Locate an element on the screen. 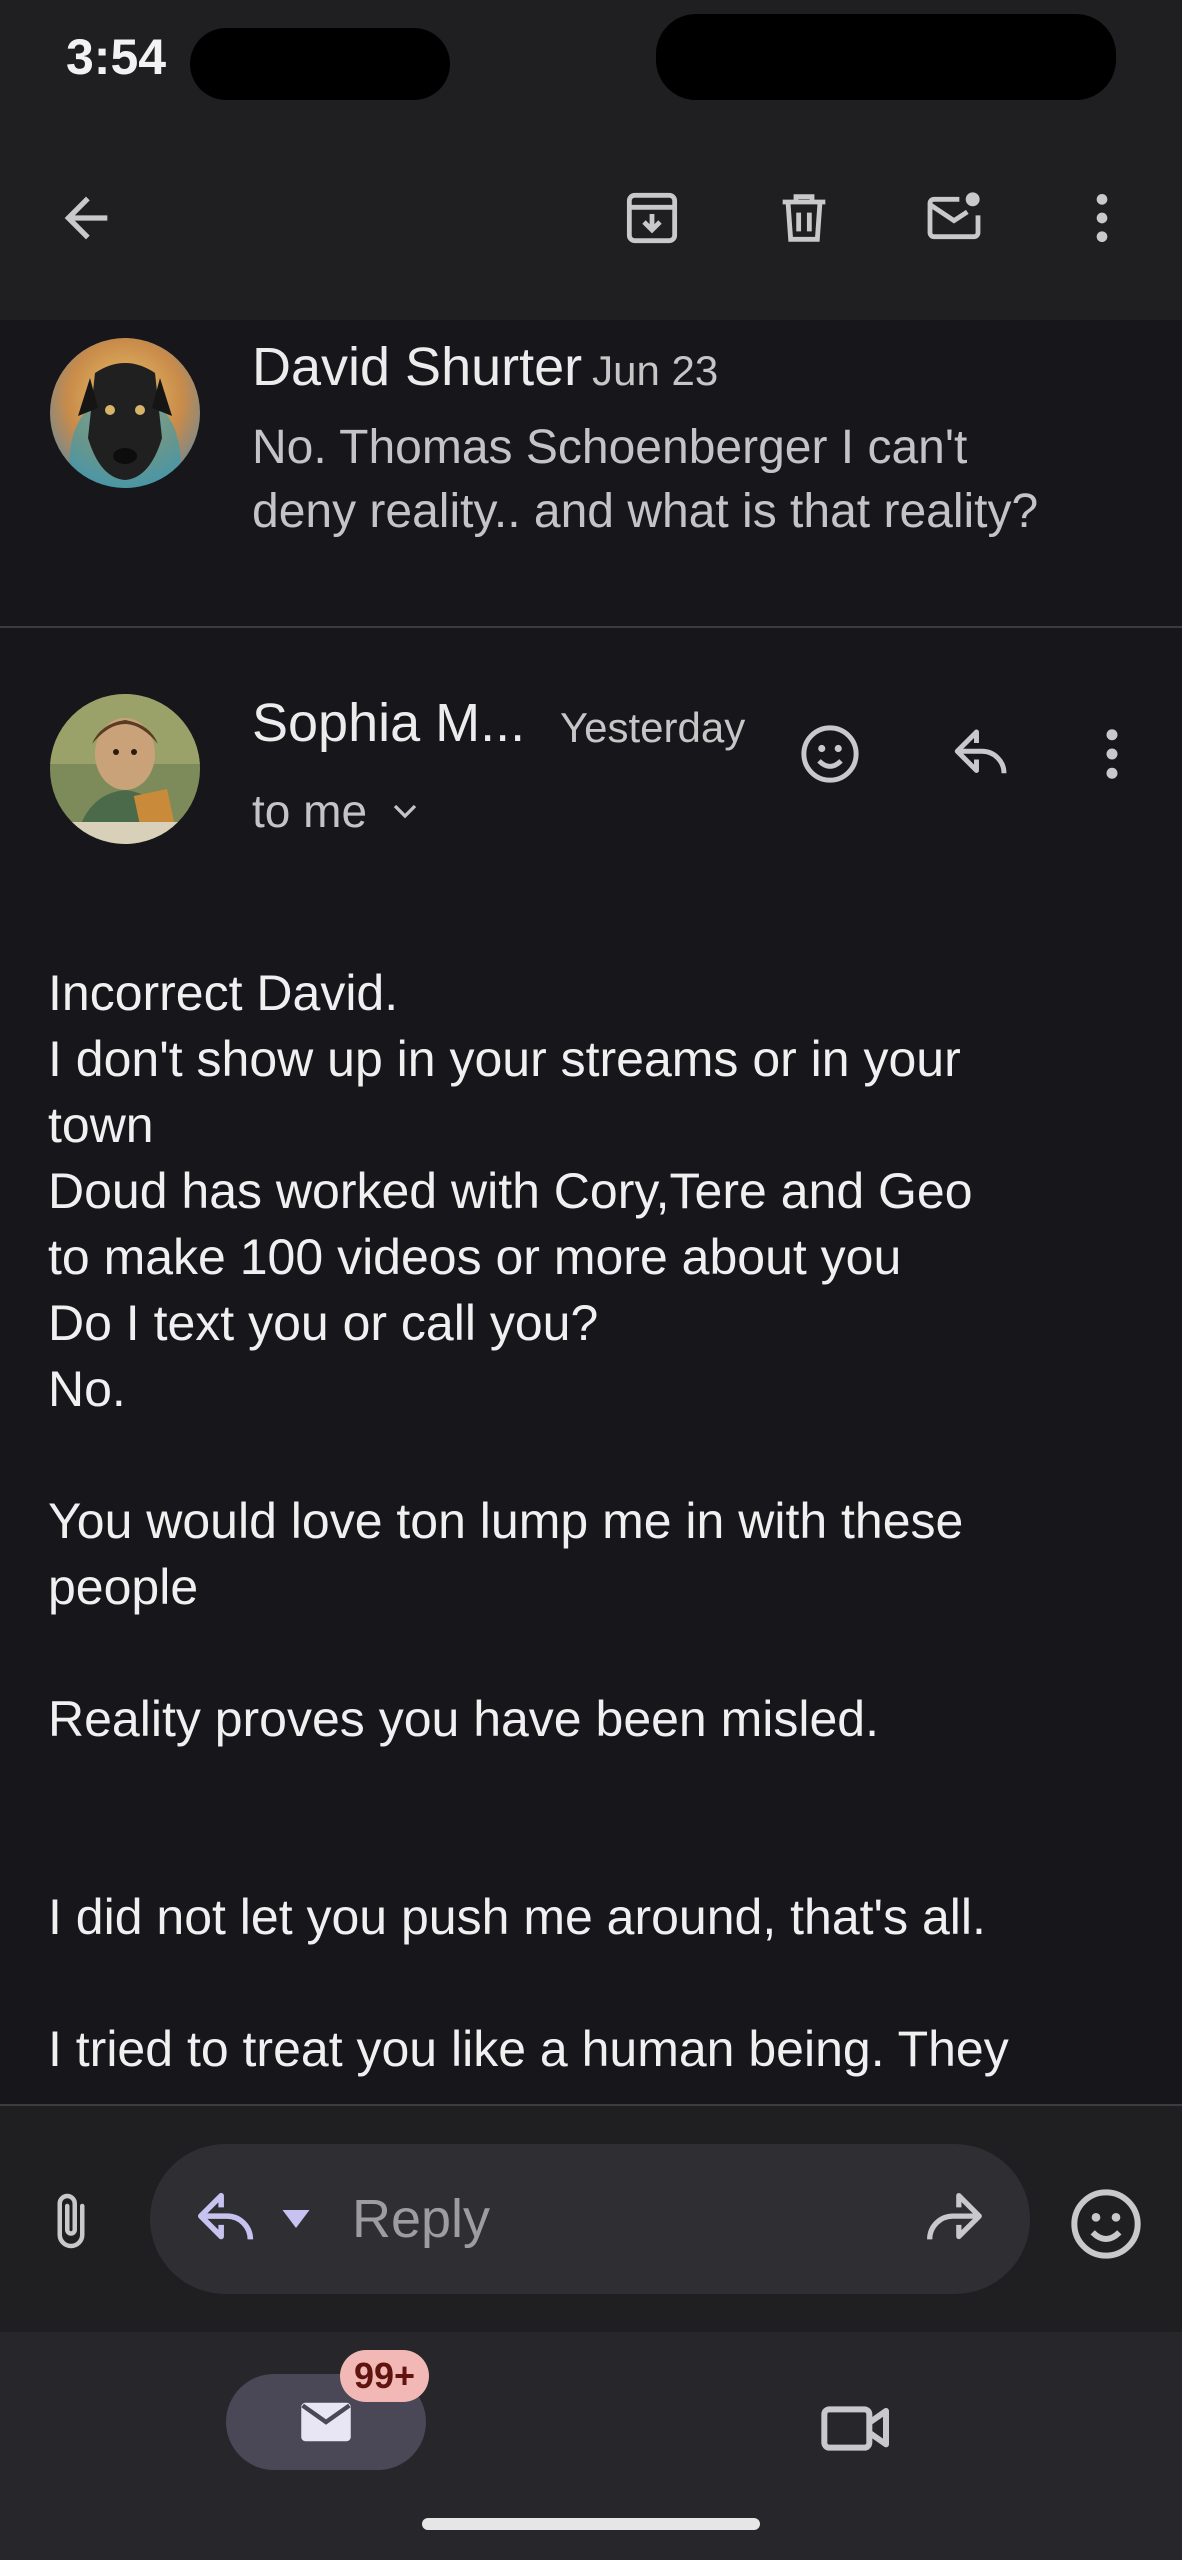 The height and width of the screenshot is (2560, 1182). body-line: No. is located at coordinates (87, 1389).